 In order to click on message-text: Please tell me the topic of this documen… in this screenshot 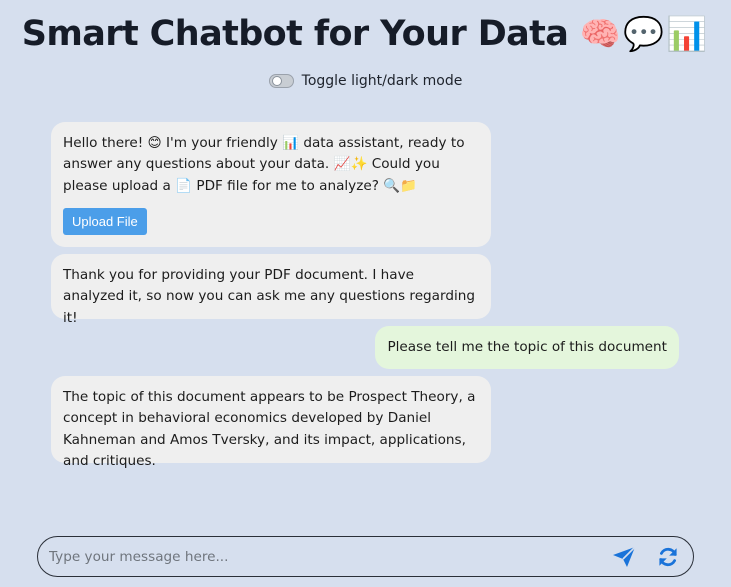, I will do `click(527, 347)`.